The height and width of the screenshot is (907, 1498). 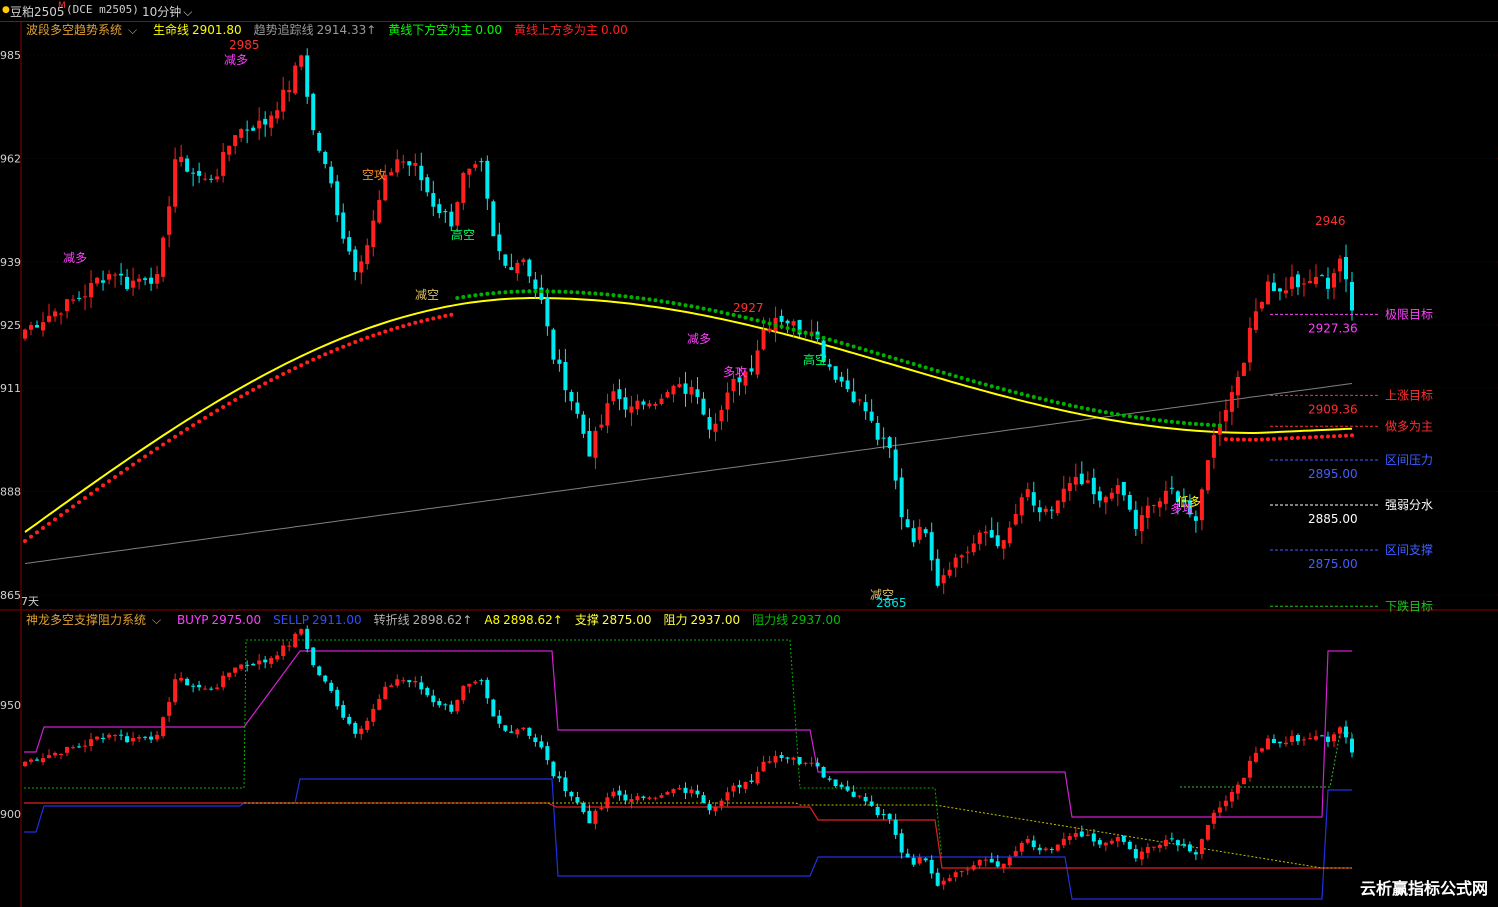 I want to click on signal-annotation: 2946, so click(x=1330, y=221).